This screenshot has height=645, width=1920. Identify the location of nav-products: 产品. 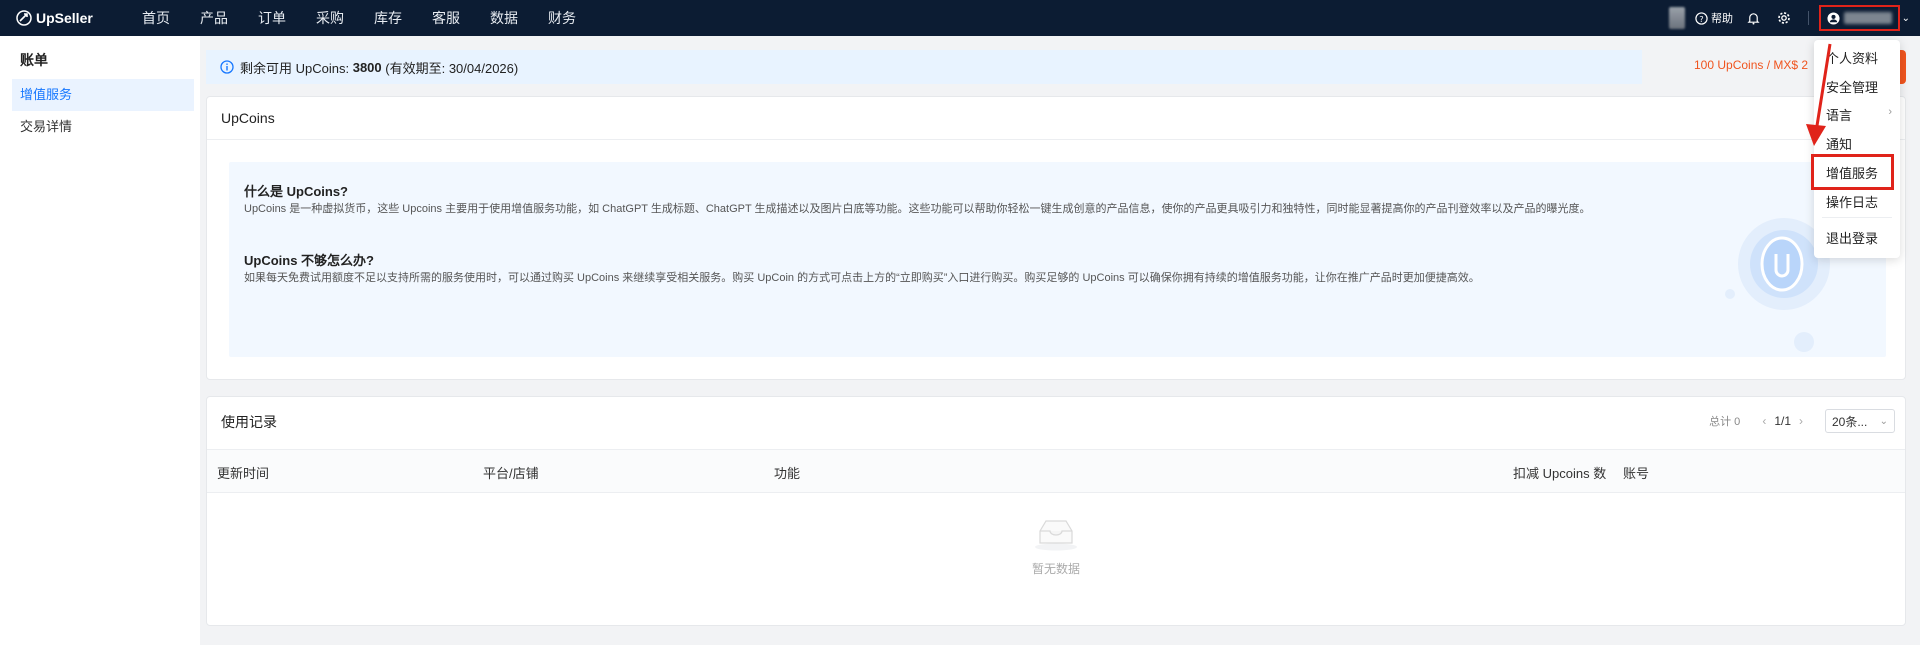
(214, 18).